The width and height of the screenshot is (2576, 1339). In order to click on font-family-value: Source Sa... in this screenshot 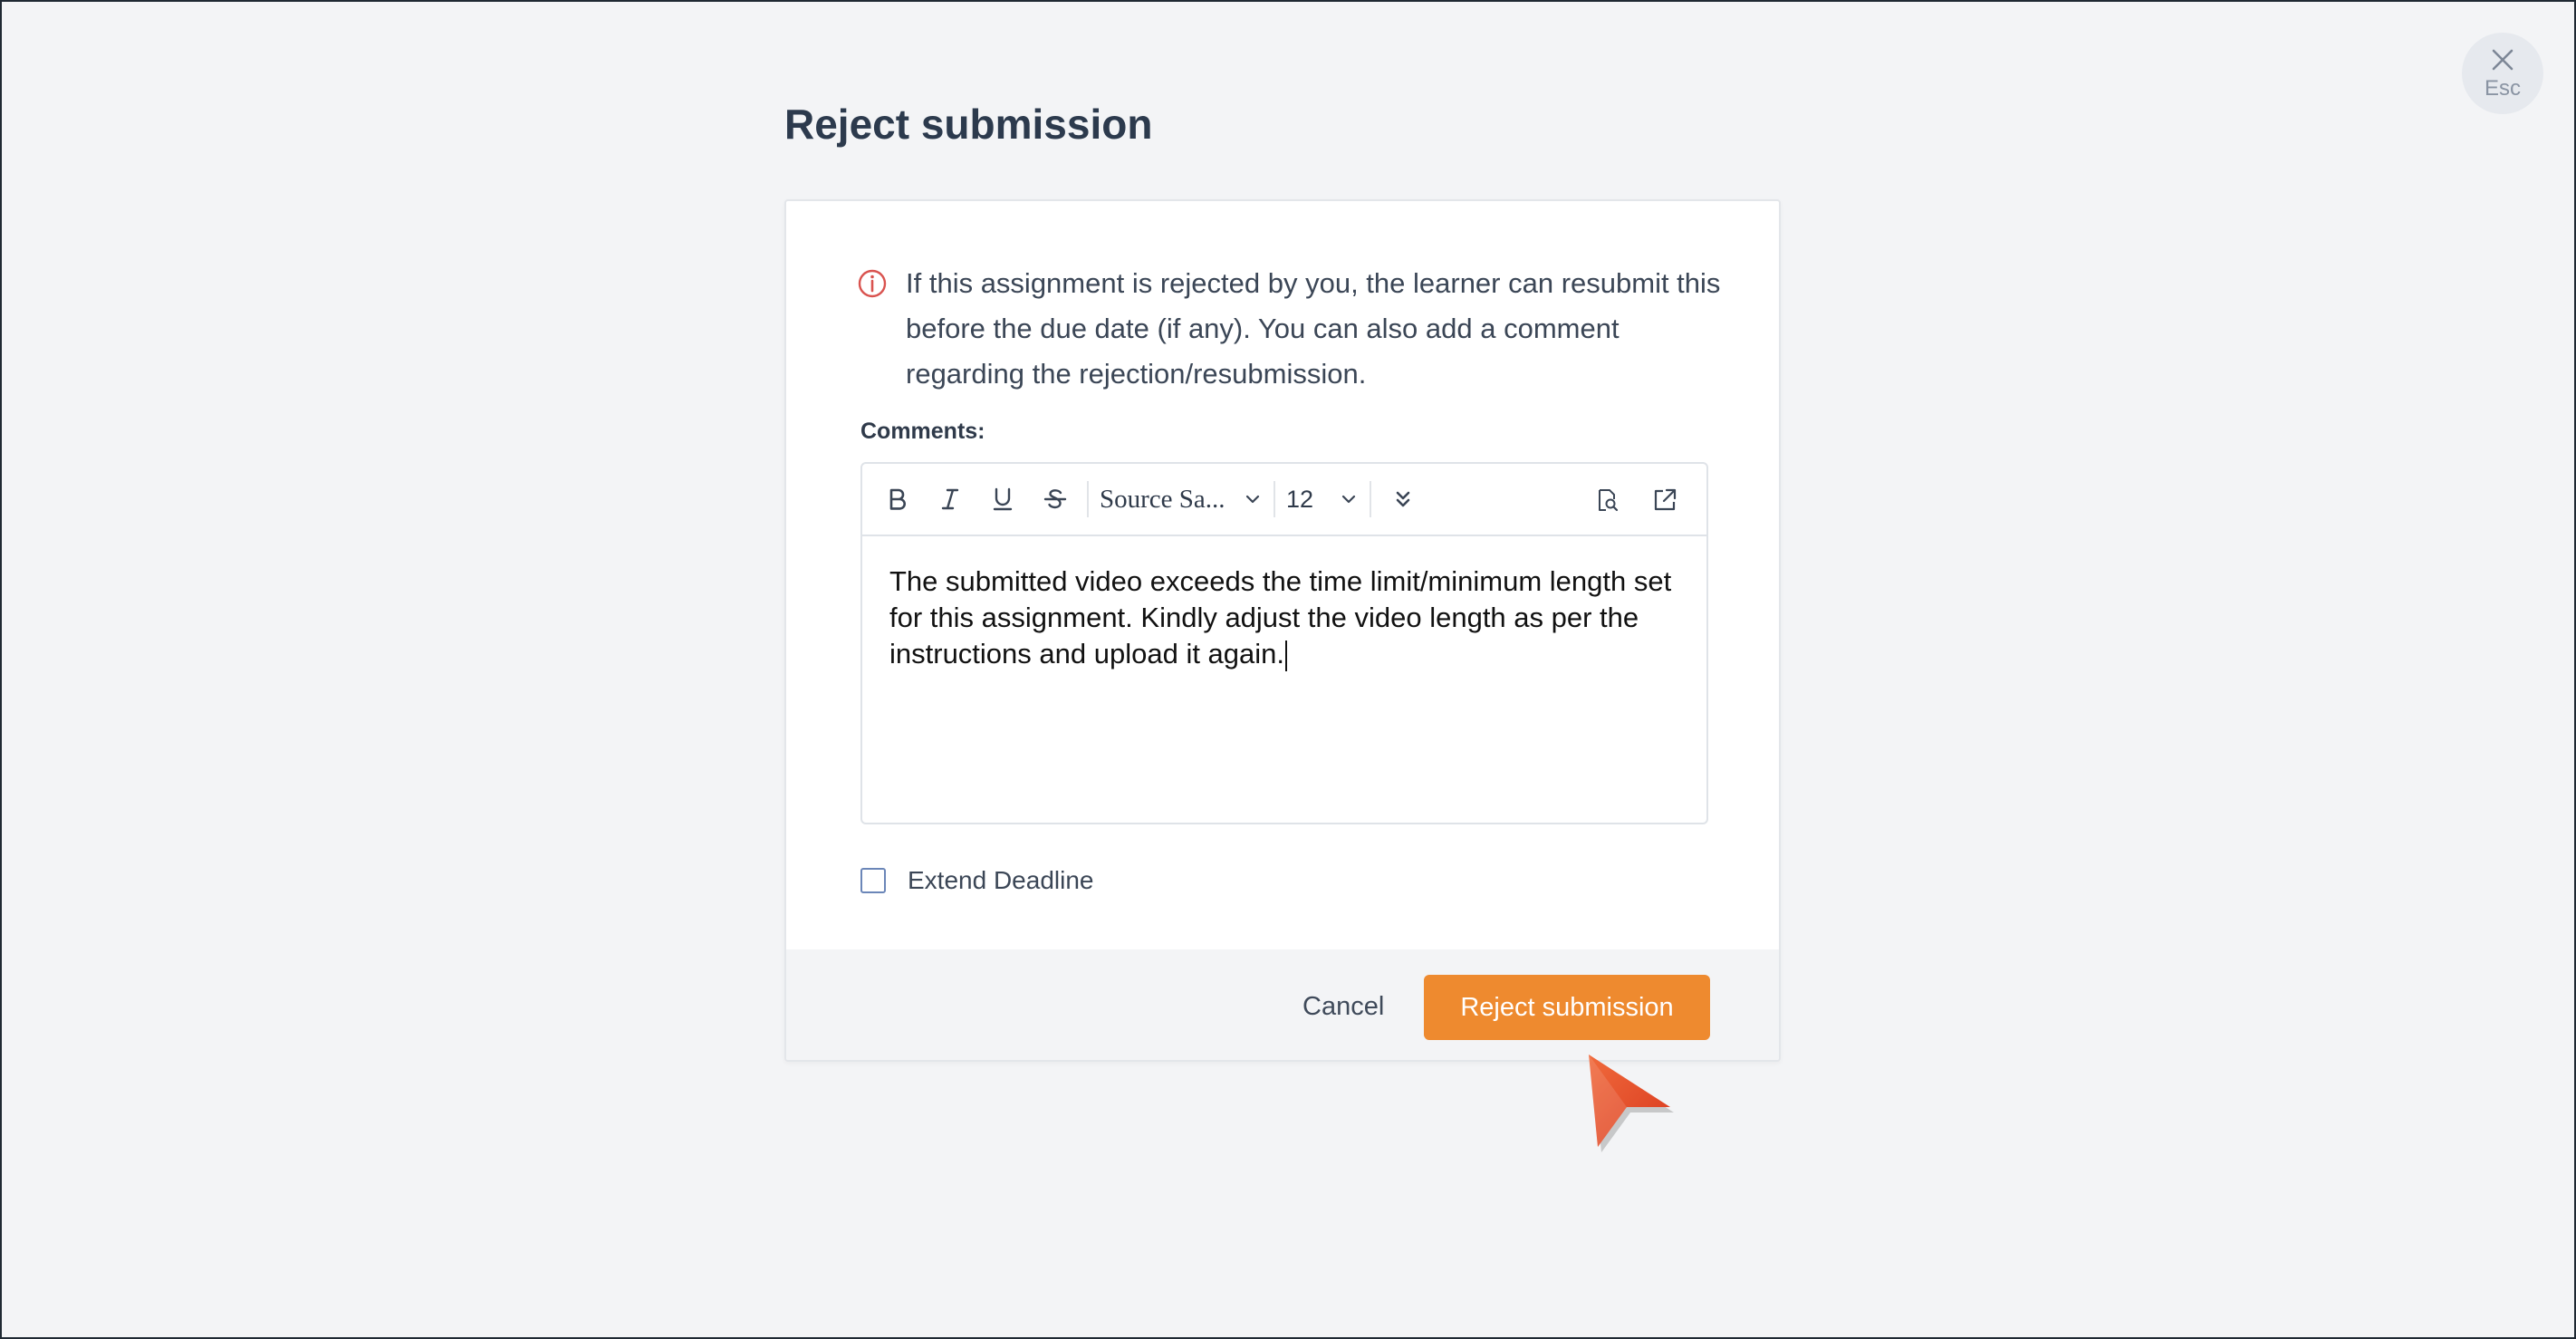, I will do `click(1163, 499)`.